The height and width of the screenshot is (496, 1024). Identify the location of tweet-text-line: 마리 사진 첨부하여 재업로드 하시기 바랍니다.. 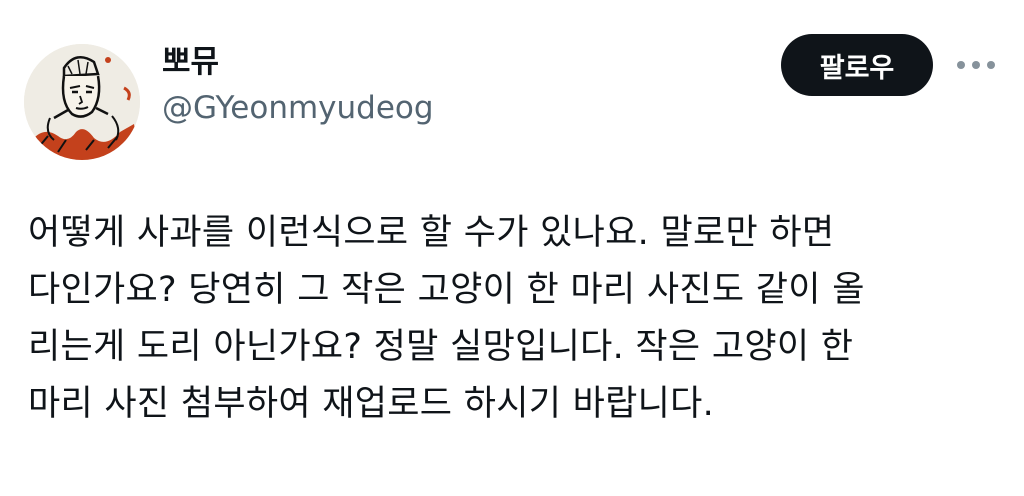
(371, 404).